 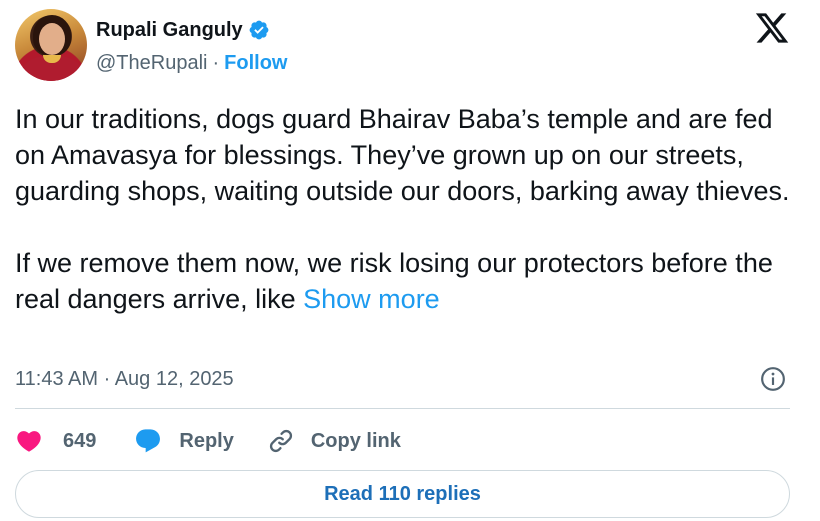 I want to click on info-icon, so click(x=773, y=379).